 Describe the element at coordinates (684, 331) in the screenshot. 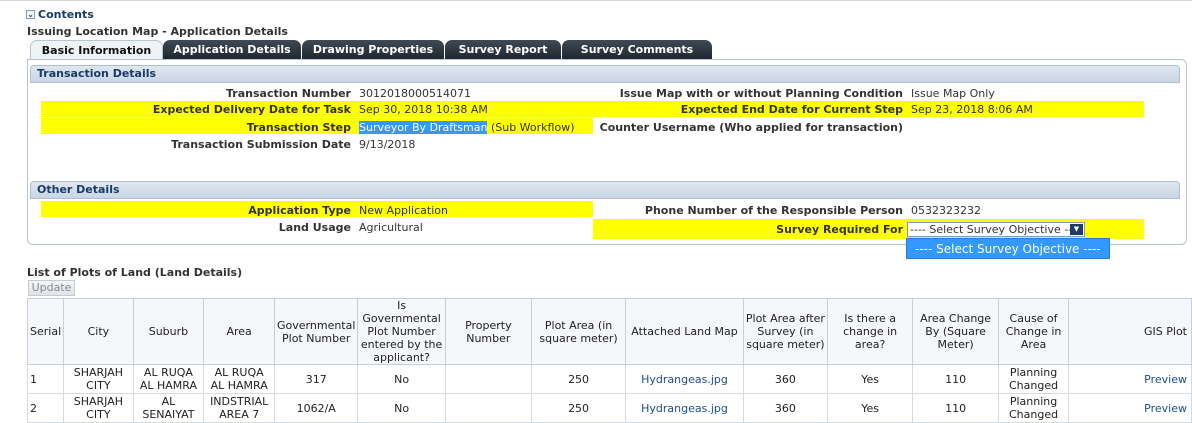

I see `column-header: Attached Land Map` at that location.